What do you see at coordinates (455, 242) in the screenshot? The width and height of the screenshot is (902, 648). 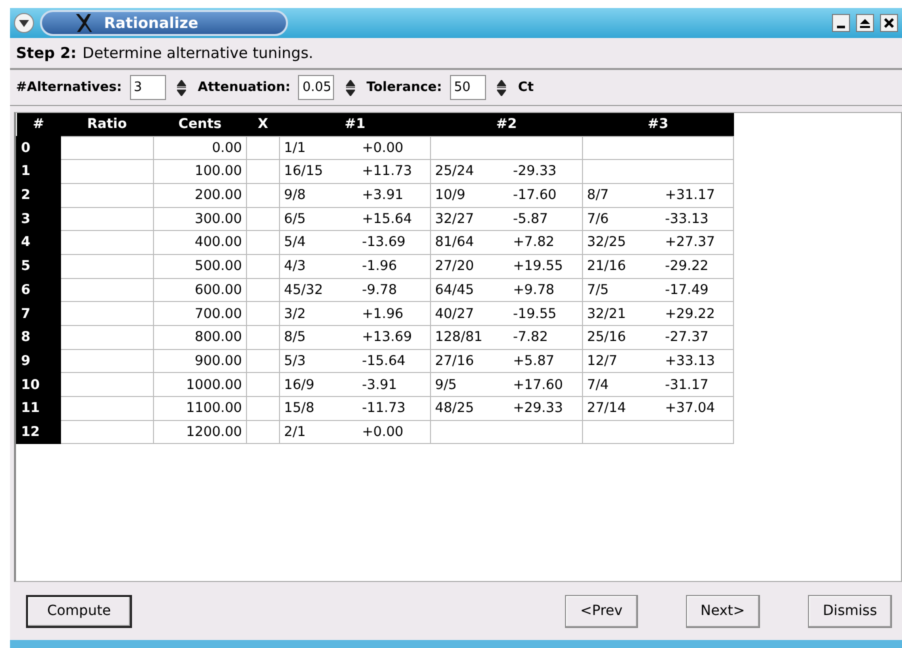 I see `ratio-text: 81/64` at bounding box center [455, 242].